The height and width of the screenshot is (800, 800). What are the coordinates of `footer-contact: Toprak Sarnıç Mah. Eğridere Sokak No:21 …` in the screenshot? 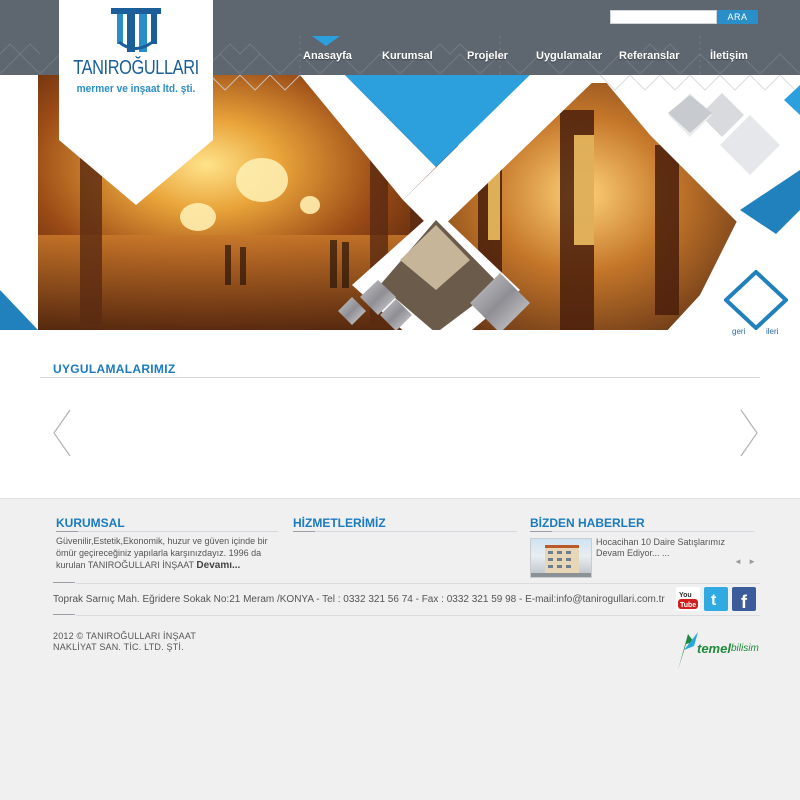 It's located at (359, 599).